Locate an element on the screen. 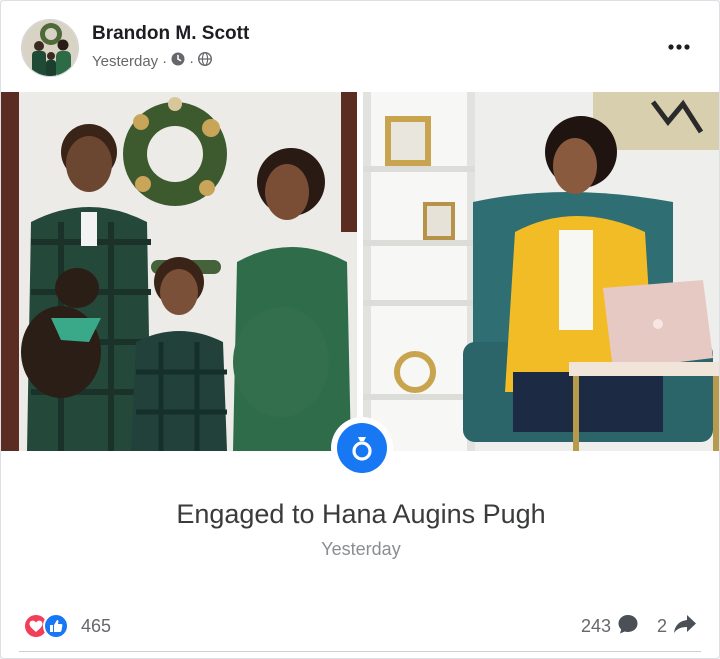 This screenshot has height=659, width=720. engagement-stats: 243 2 is located at coordinates (639, 626).